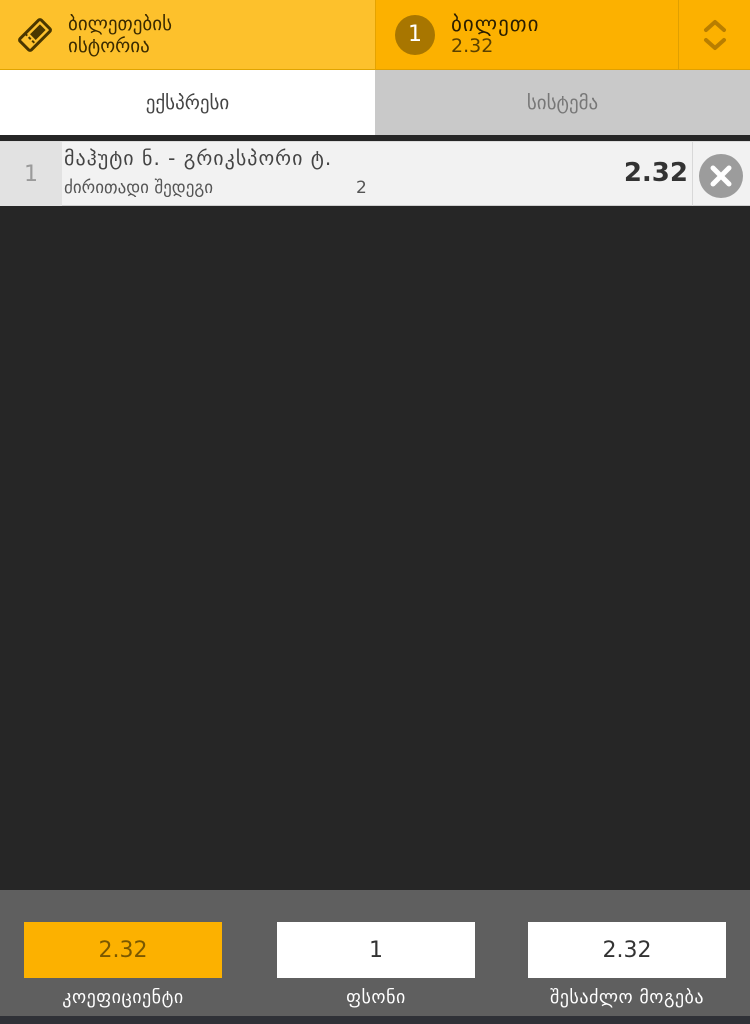 The image size is (750, 1024). What do you see at coordinates (198, 158) in the screenshot?
I see `bet-match-name: მაჰუტი ნ. - გრიკსპორი ტ.` at bounding box center [198, 158].